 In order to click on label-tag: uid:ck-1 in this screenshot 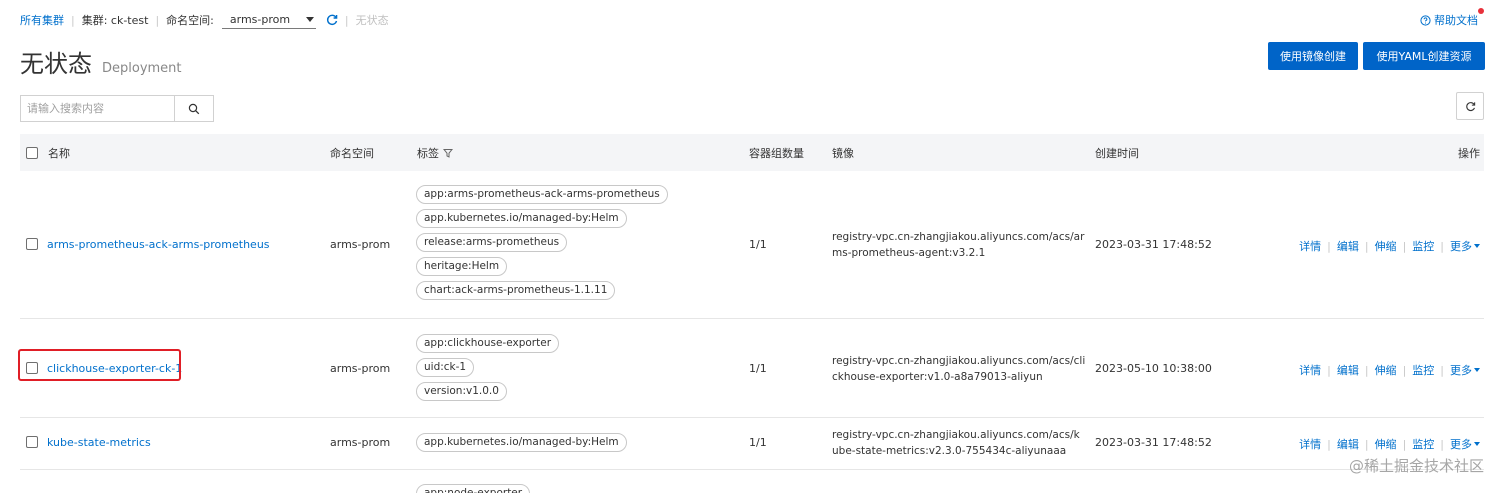, I will do `click(445, 367)`.